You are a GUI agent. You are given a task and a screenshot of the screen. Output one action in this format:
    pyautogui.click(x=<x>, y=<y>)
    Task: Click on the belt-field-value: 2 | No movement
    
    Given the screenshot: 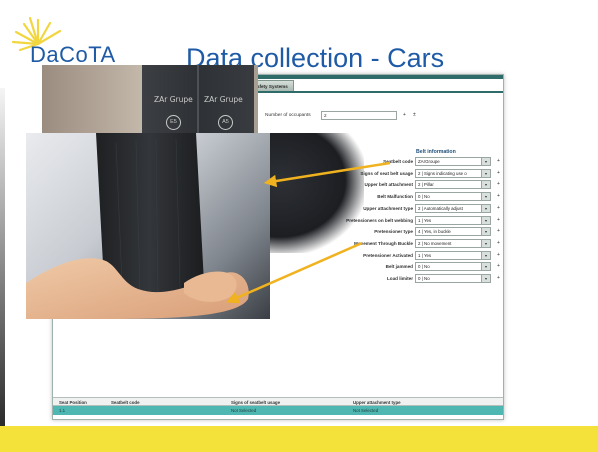 What is the action you would take?
    pyautogui.click(x=435, y=243)
    